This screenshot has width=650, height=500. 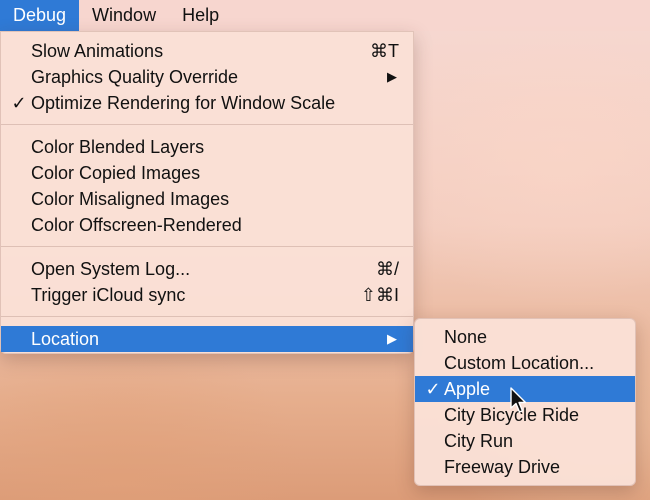 What do you see at coordinates (207, 295) in the screenshot?
I see `menu-item-trigger-icloud-sync: Trigger iCloud sync ⇧⌘I` at bounding box center [207, 295].